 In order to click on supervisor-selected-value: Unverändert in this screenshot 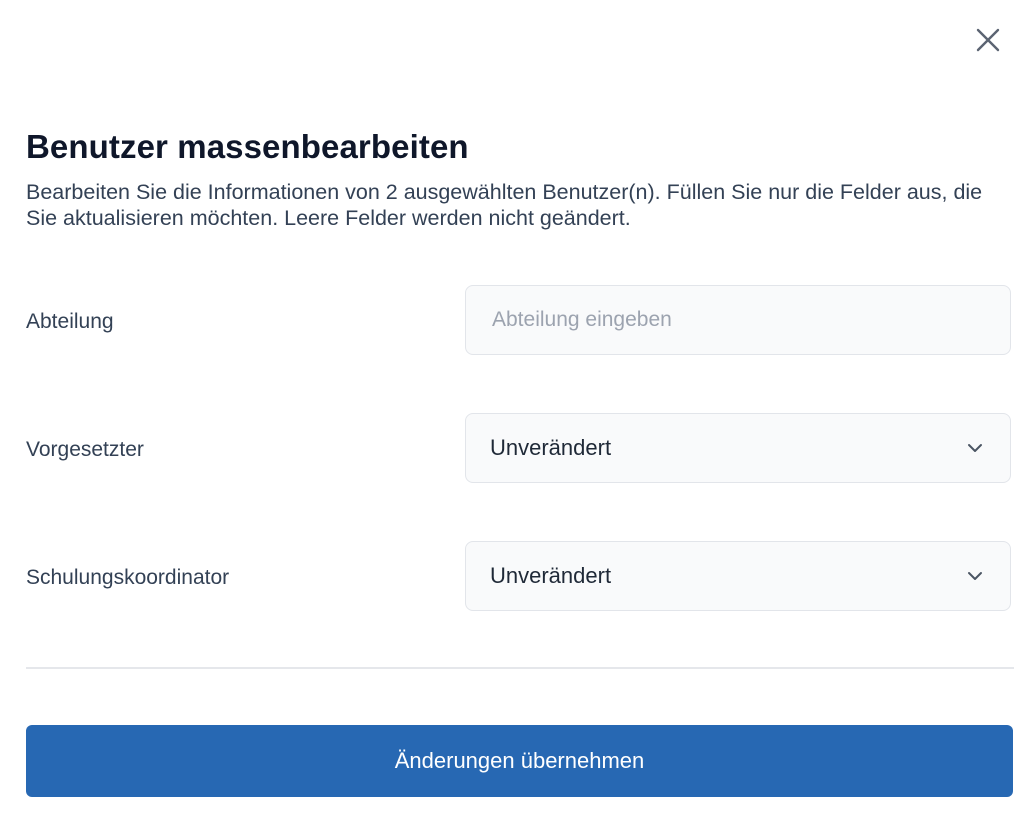, I will do `click(551, 447)`.